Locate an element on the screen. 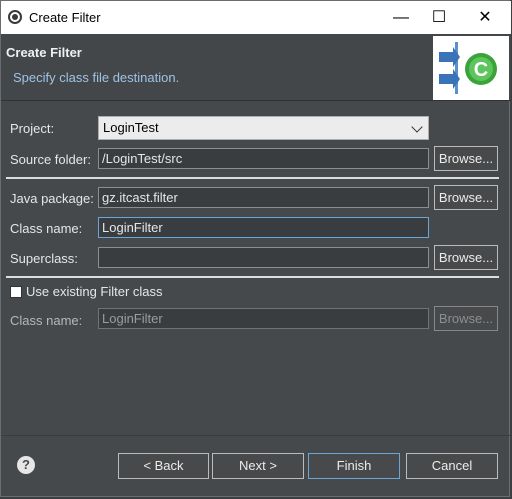 This screenshot has height=499, width=512. source-folder-field: /LoginTest/src is located at coordinates (263, 158).